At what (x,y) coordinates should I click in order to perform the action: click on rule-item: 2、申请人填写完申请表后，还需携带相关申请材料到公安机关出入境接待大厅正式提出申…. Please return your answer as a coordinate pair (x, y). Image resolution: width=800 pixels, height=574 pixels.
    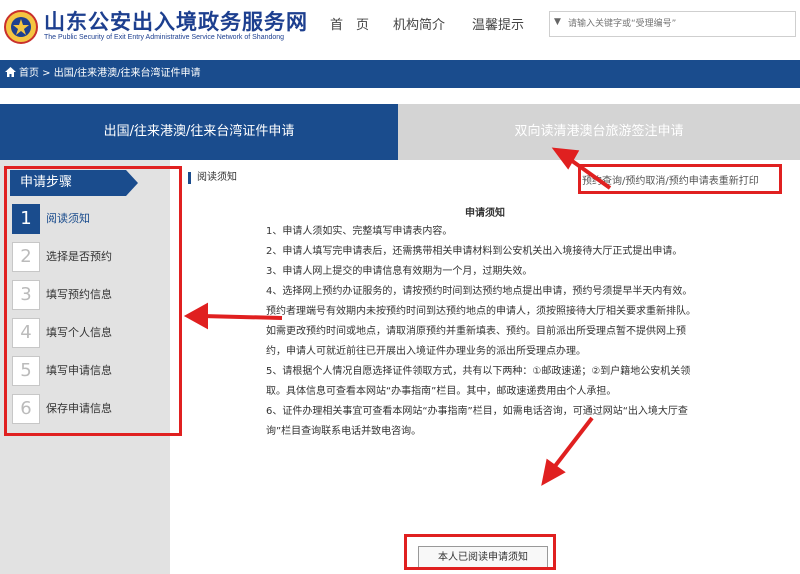
    Looking at the image, I should click on (474, 251).